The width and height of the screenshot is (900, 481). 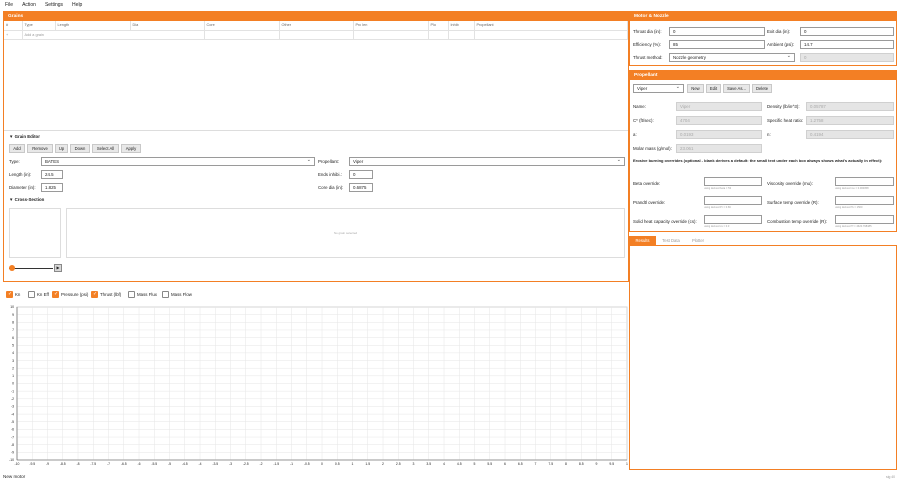 I want to click on beta-input, so click(x=733, y=181).